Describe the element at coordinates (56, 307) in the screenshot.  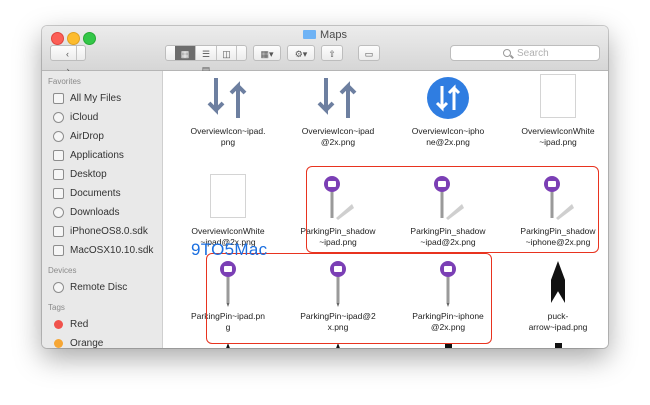
I see `tags-header: Tags` at that location.